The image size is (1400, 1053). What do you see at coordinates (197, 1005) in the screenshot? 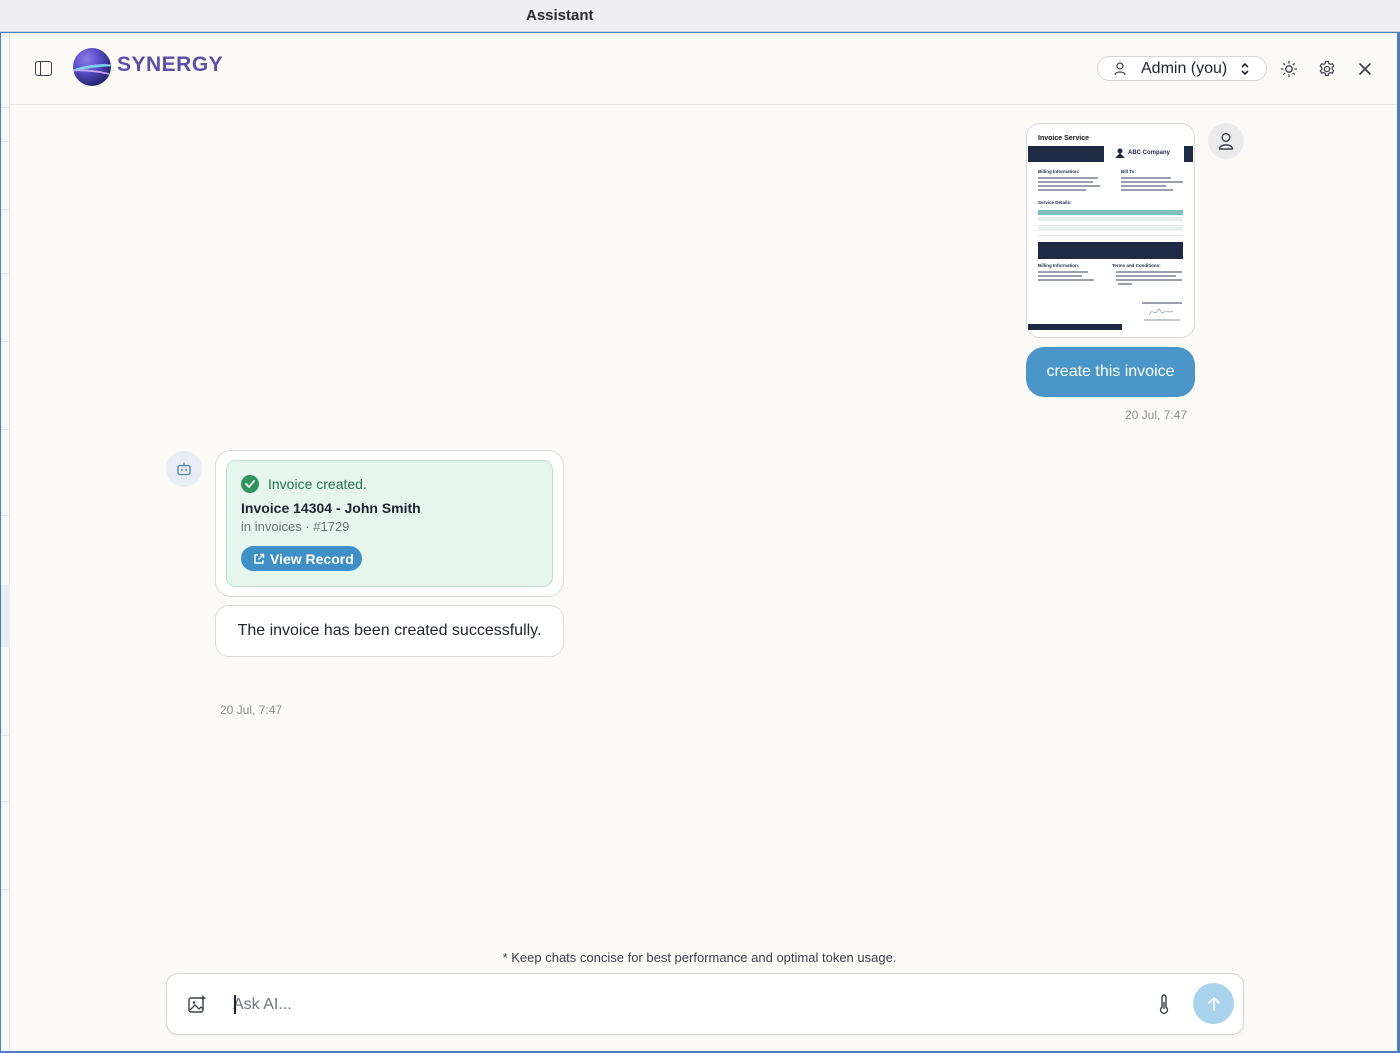
I see `image-add-icon` at bounding box center [197, 1005].